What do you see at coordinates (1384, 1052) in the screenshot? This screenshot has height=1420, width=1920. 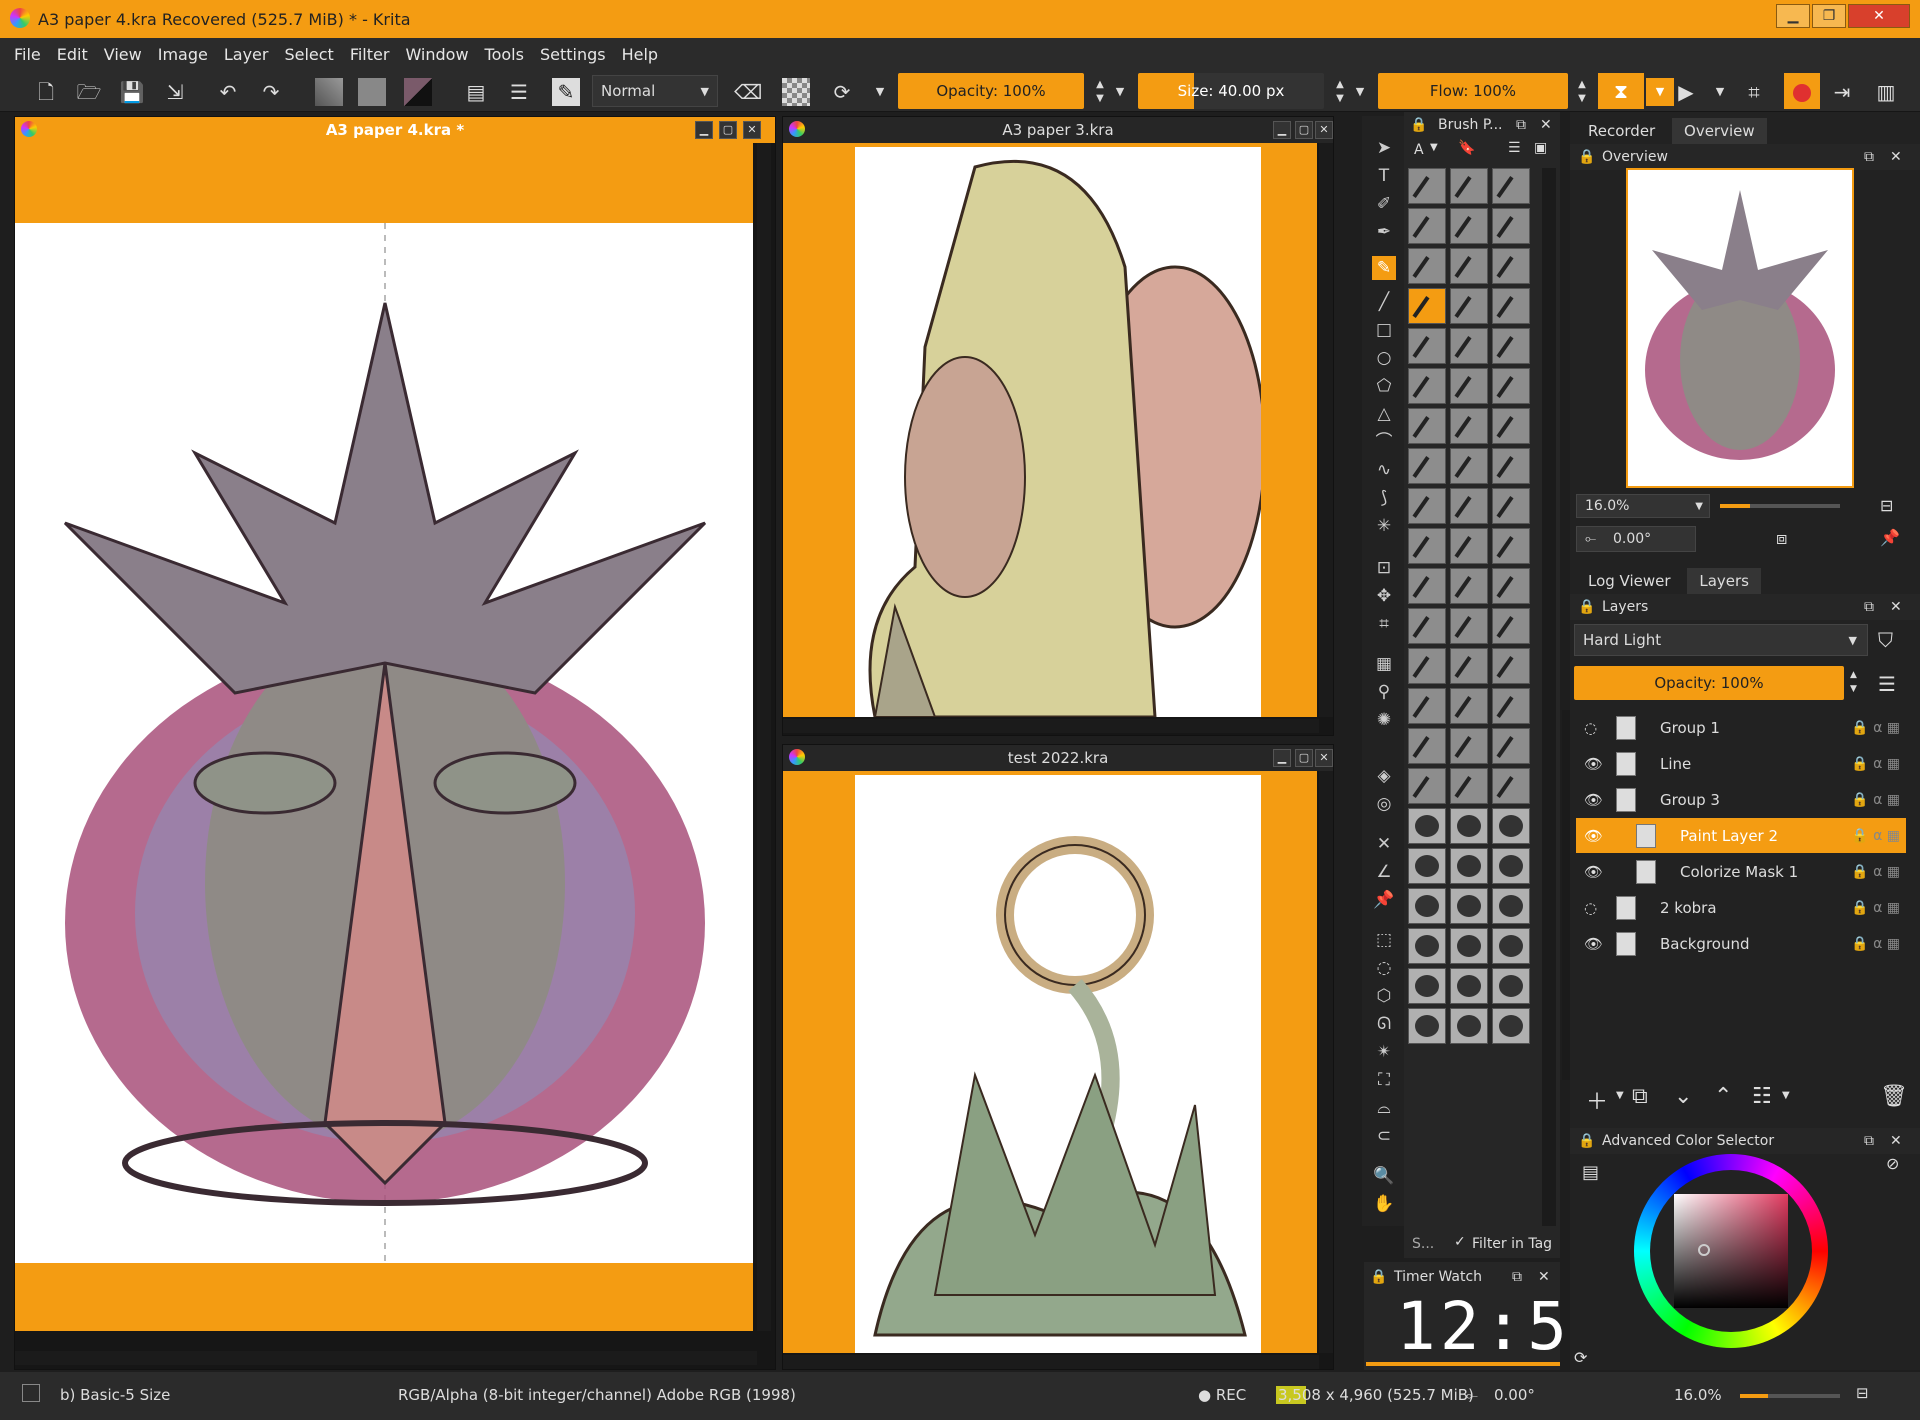 I see `contiguous-select-icon: ✴` at bounding box center [1384, 1052].